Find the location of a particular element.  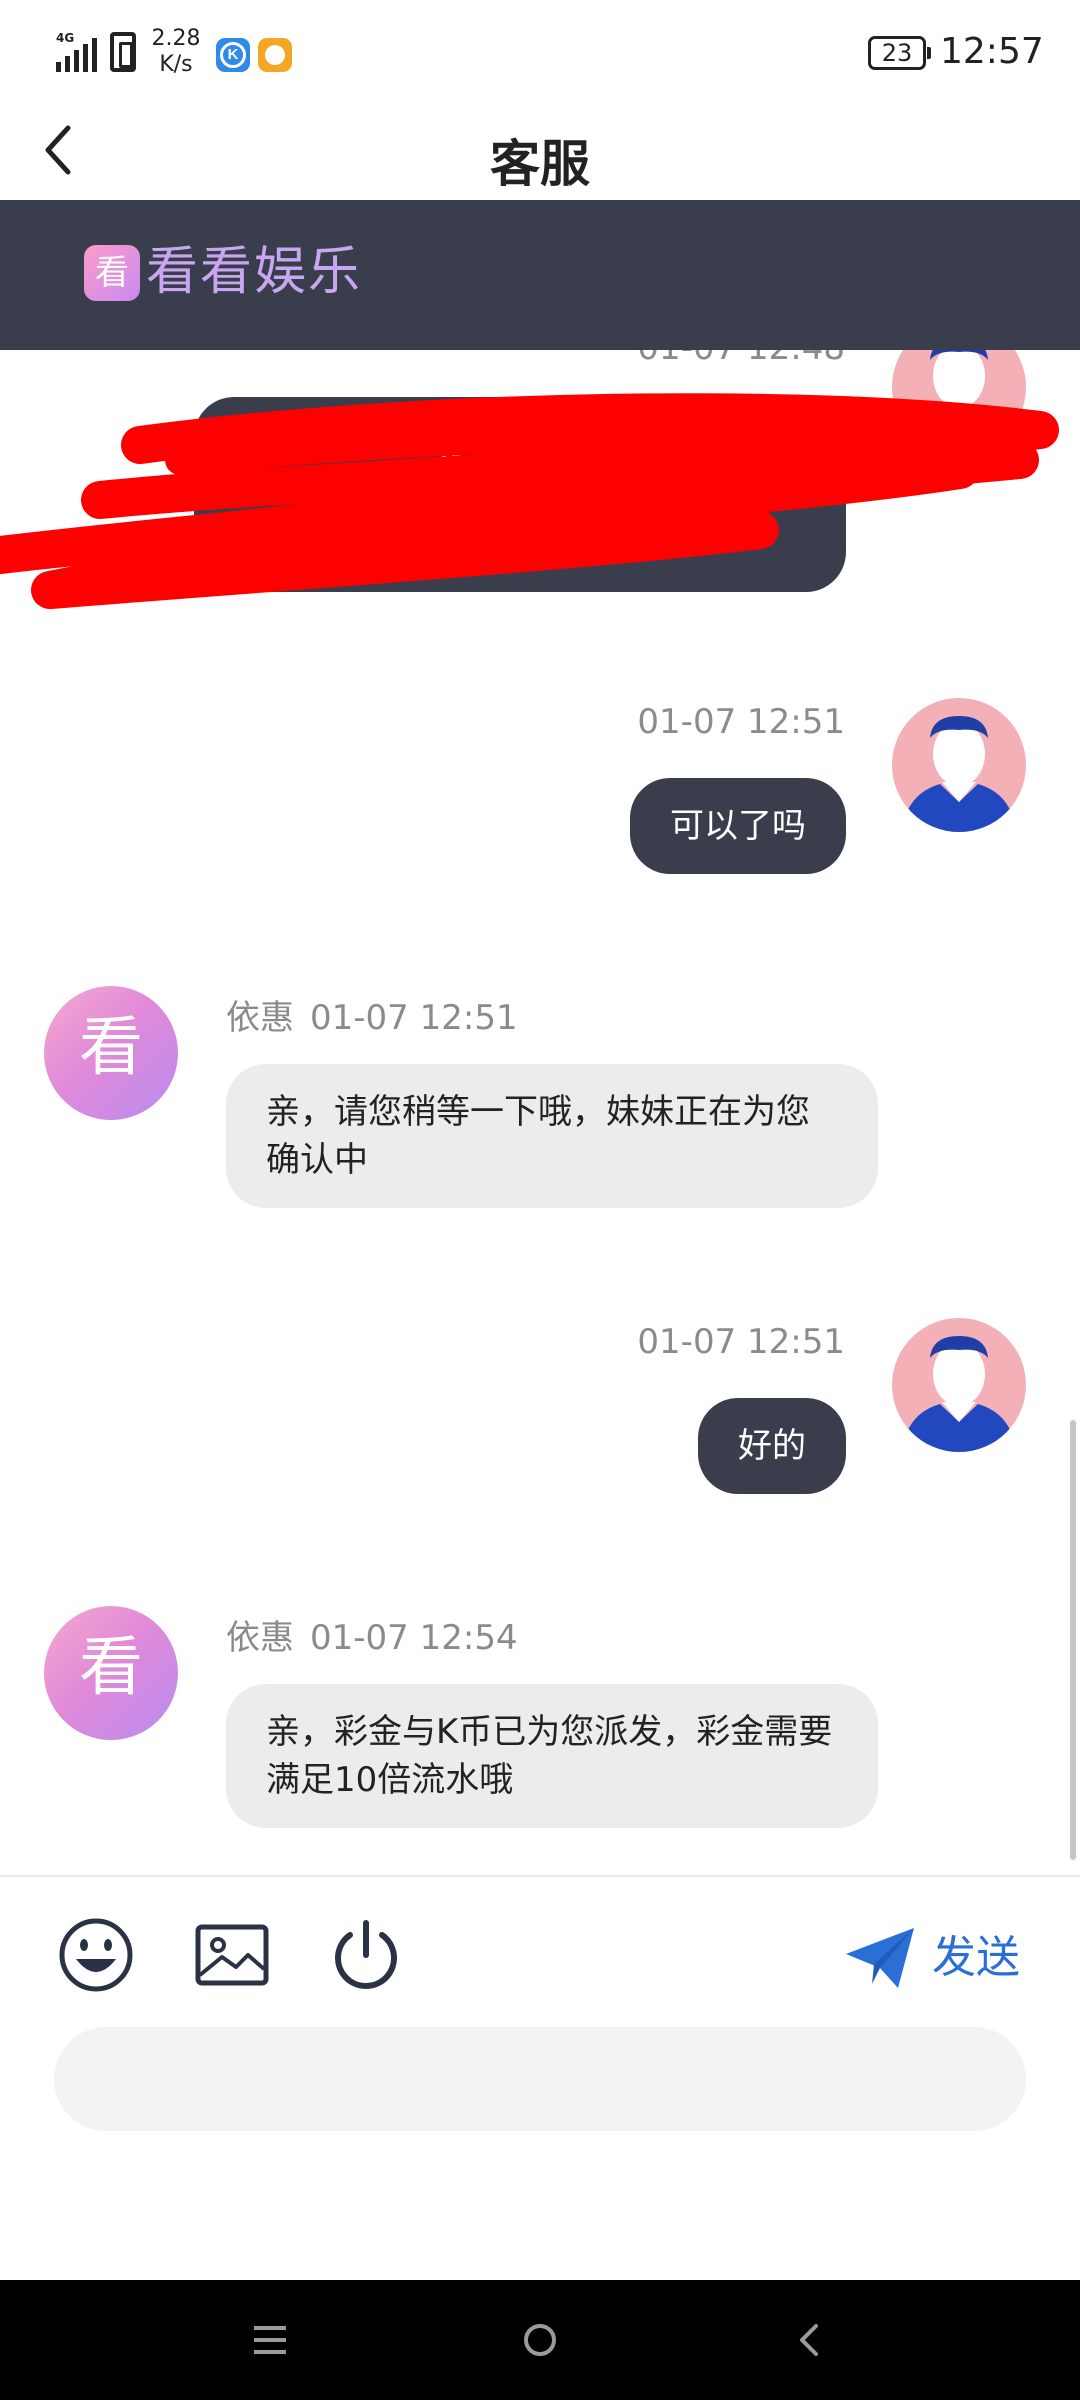

send-label: 发送 is located at coordinates (976, 1957).